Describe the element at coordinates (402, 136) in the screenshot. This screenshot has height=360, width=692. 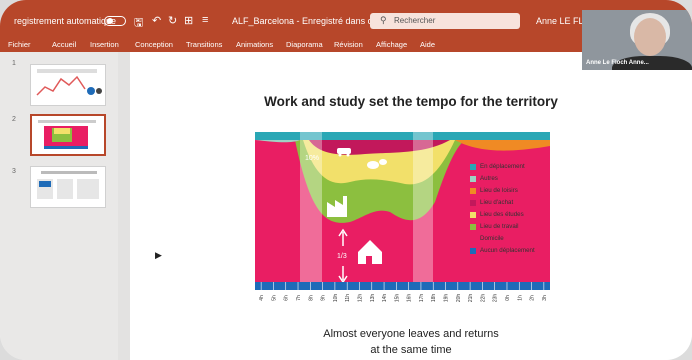
I see `chart-area-en-deplacement` at that location.